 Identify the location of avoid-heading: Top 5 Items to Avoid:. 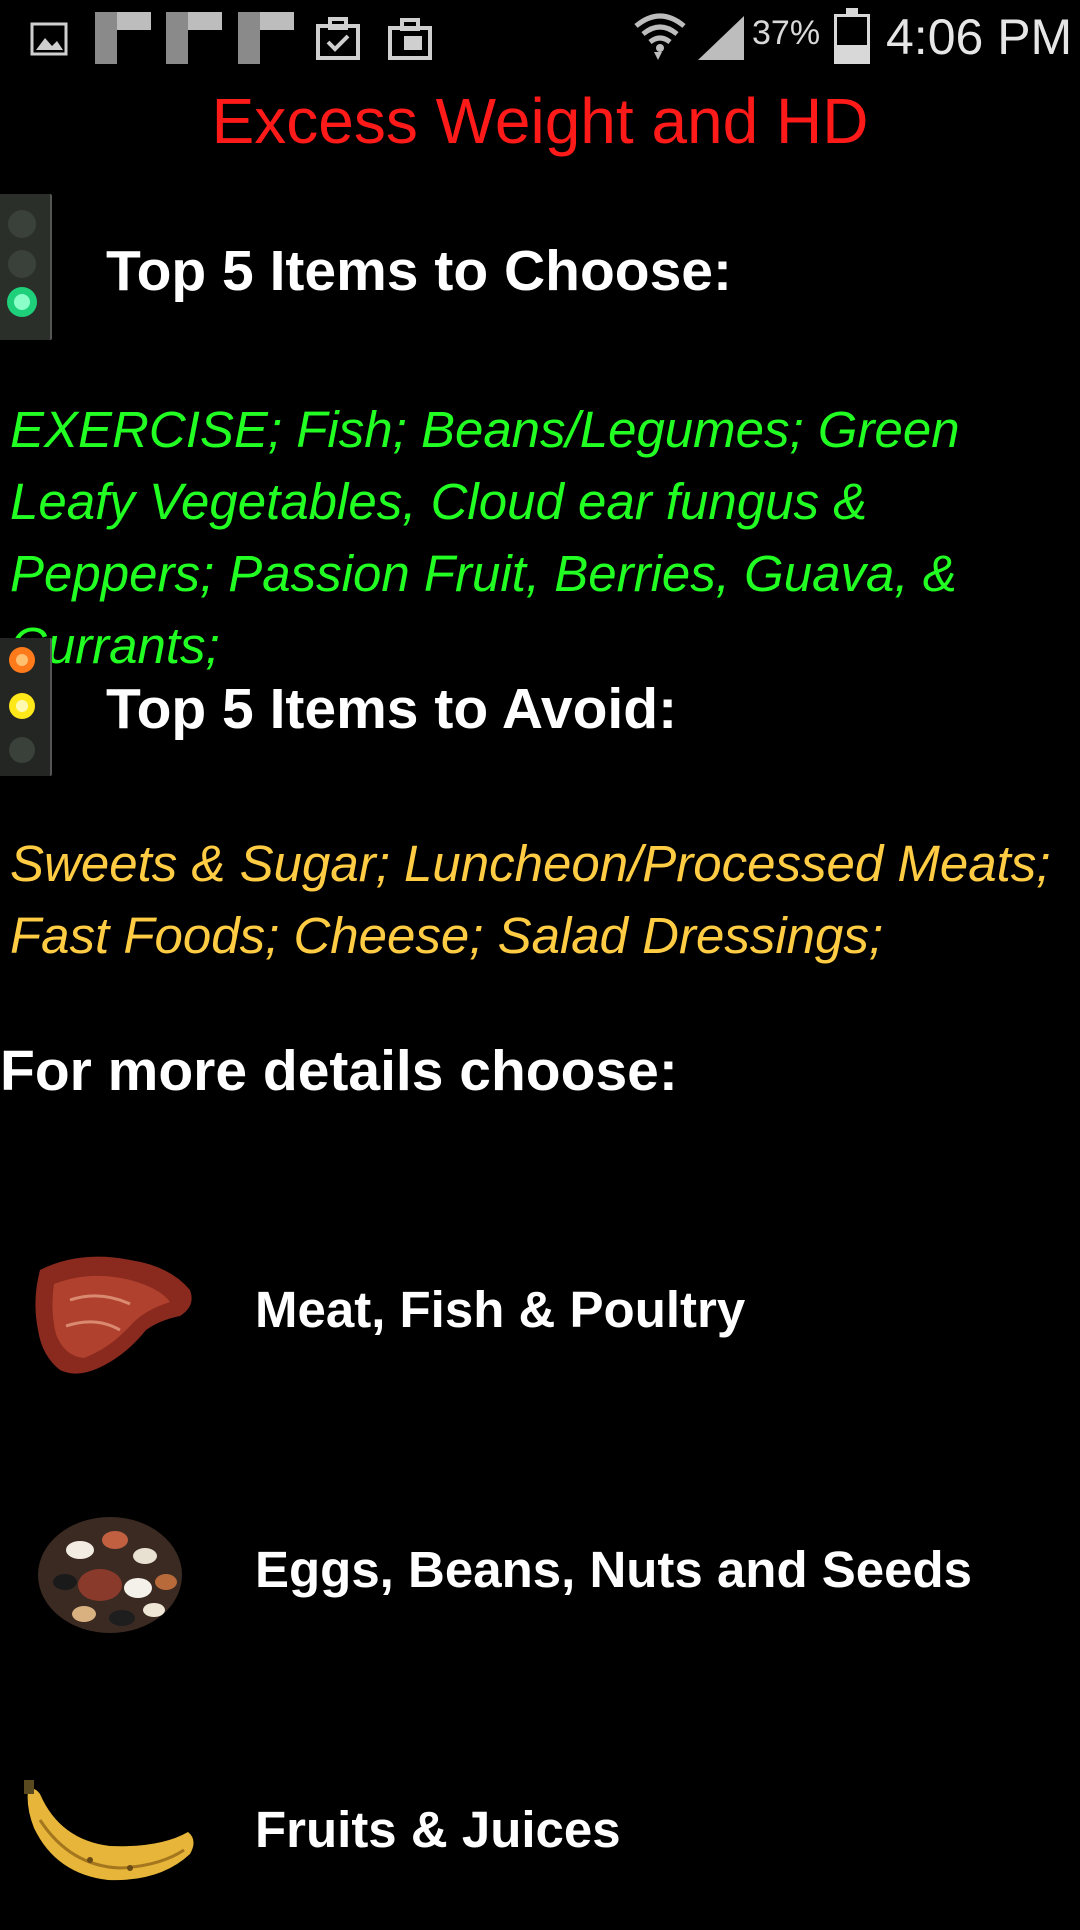
(392, 709).